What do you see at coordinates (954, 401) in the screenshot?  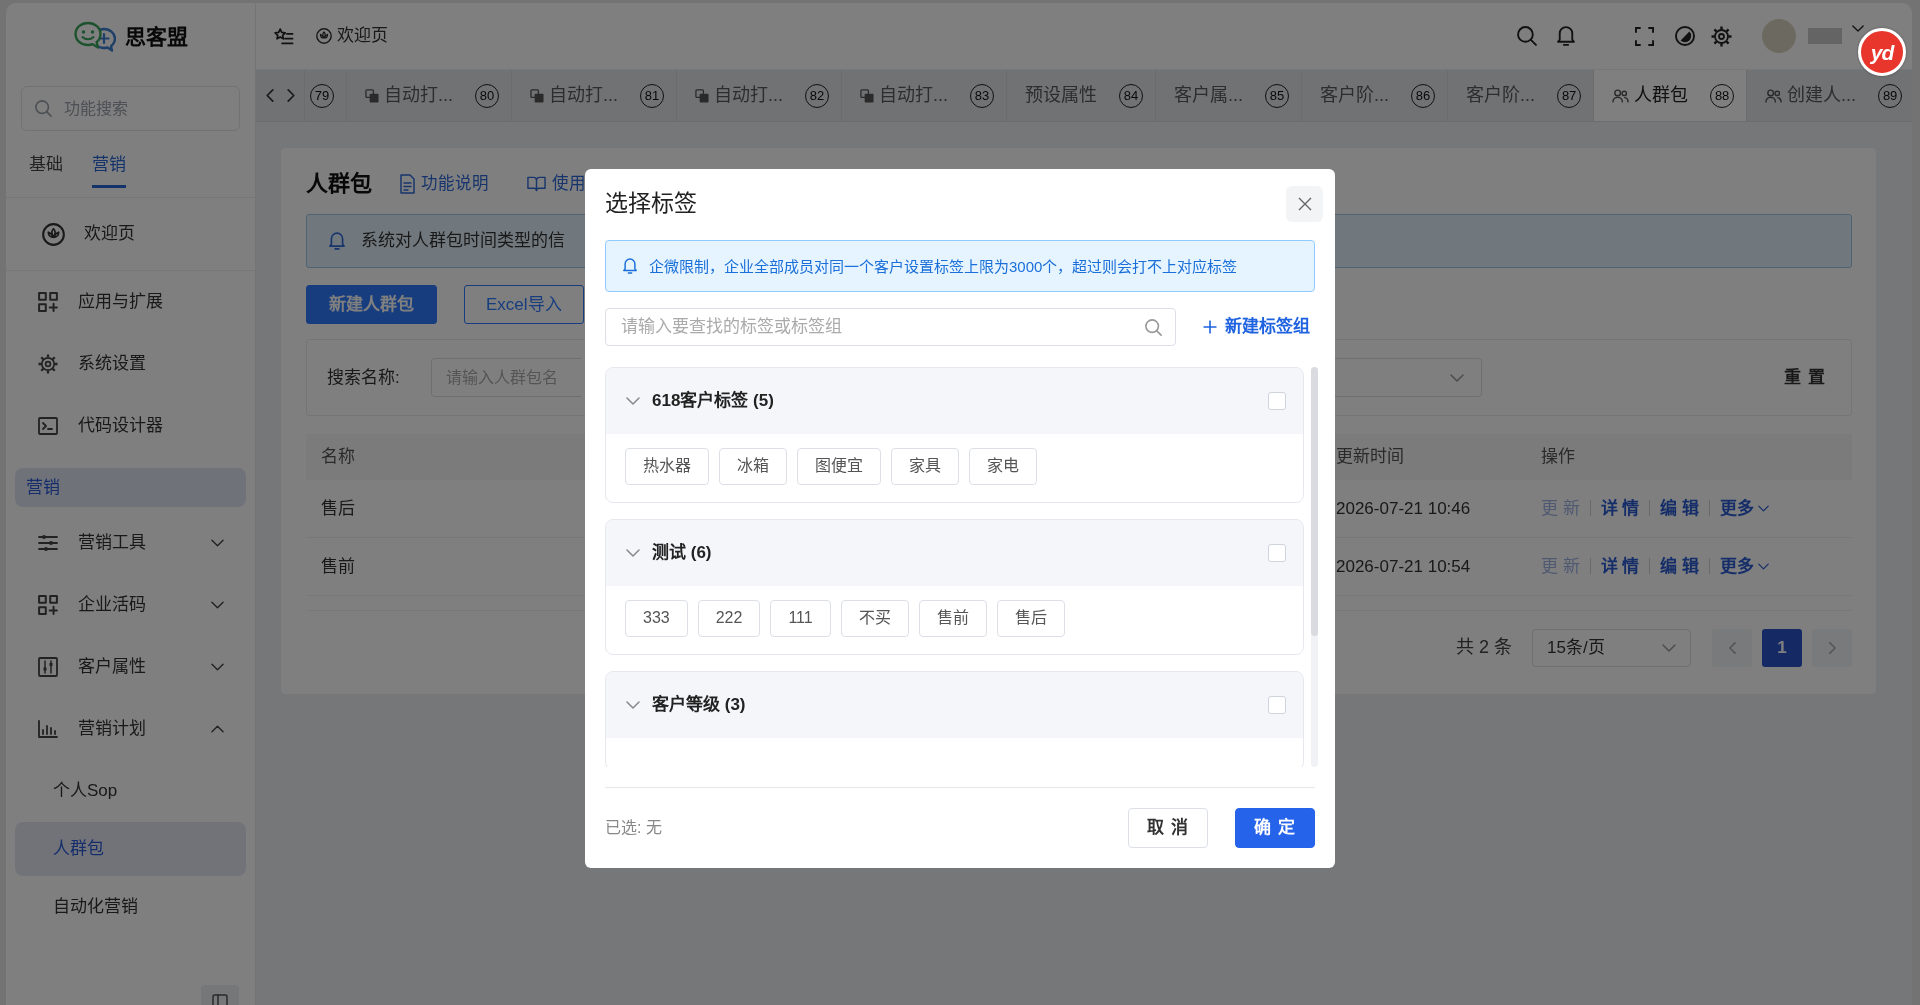 I see `tag-group-header: 618客户标签 (5)` at bounding box center [954, 401].